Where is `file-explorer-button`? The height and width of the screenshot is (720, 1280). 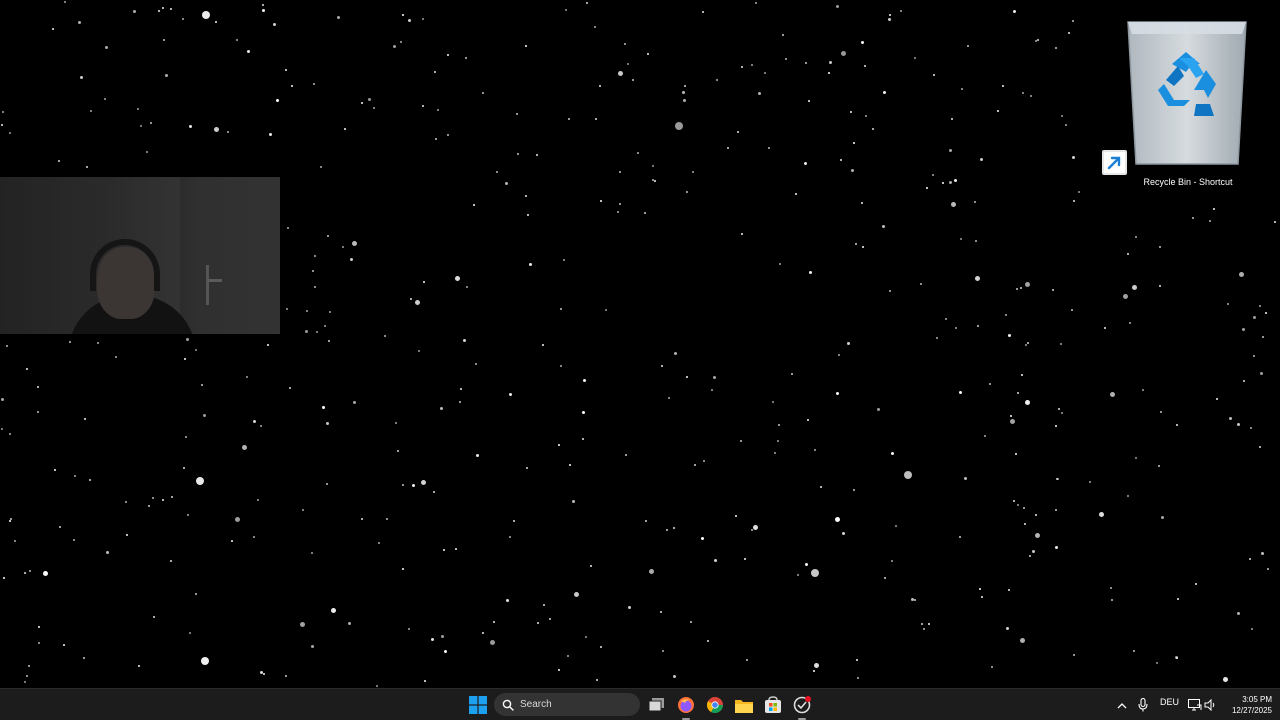 file-explorer-button is located at coordinates (744, 705).